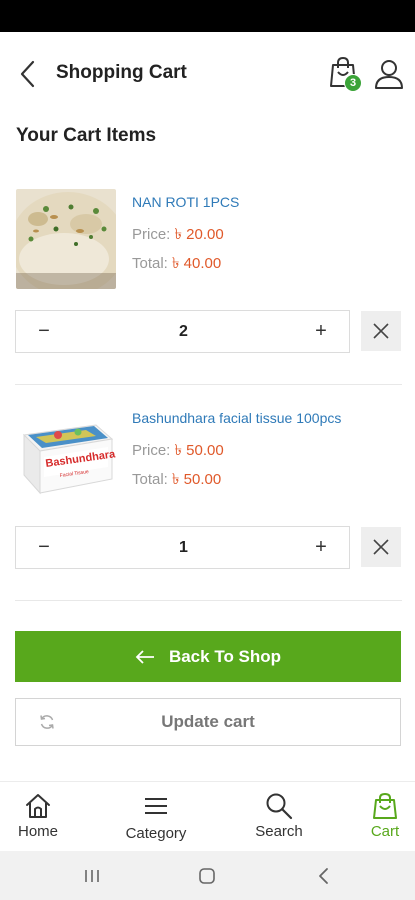 The width and height of the screenshot is (415, 900). I want to click on search-icon, so click(279, 806).